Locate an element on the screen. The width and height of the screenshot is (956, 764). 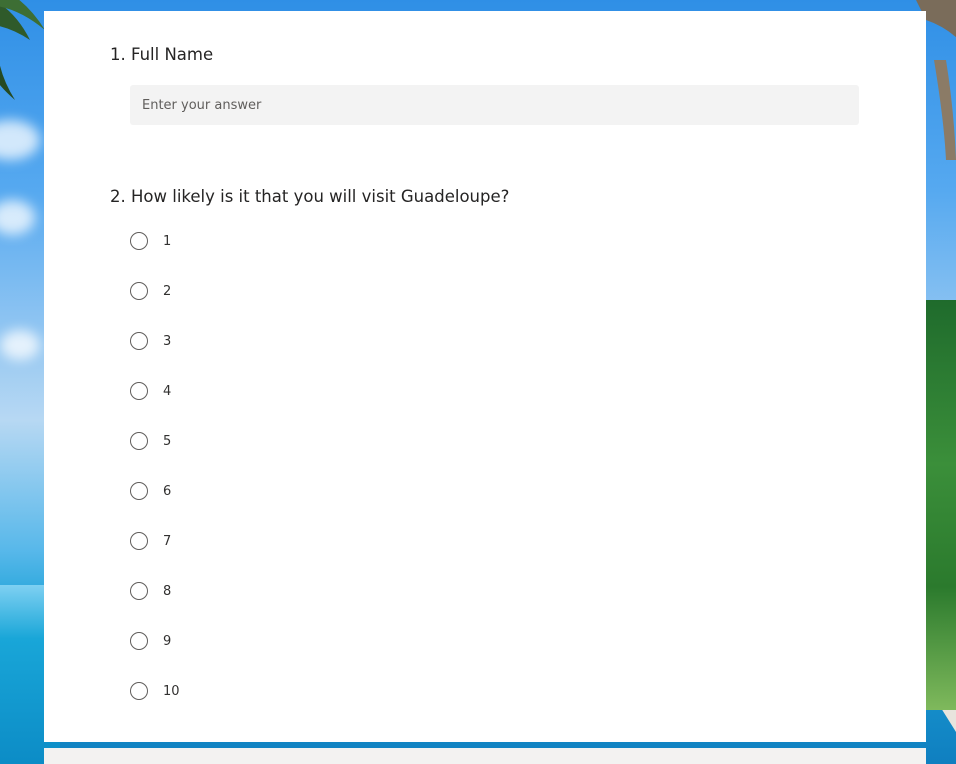
radio-option-label: 6 is located at coordinates (167, 491).